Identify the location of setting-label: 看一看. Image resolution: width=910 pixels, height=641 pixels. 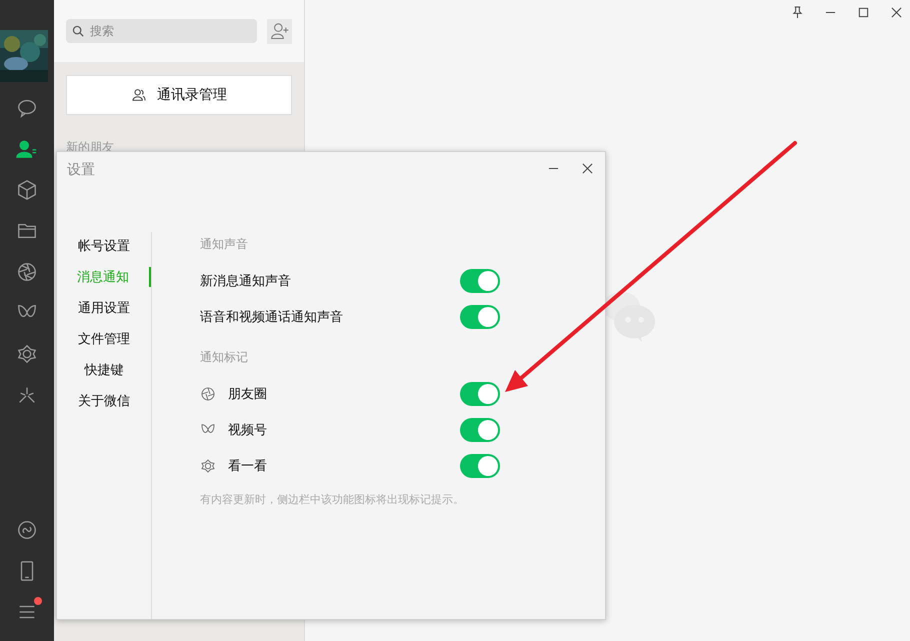
(248, 466).